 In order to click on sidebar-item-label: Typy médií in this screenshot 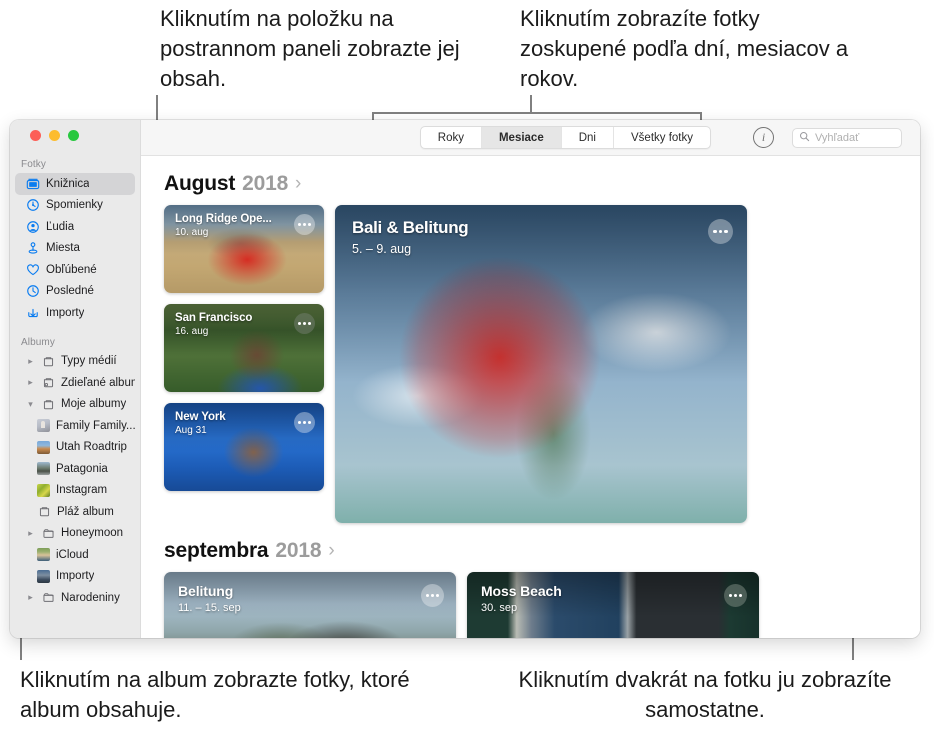, I will do `click(89, 361)`.